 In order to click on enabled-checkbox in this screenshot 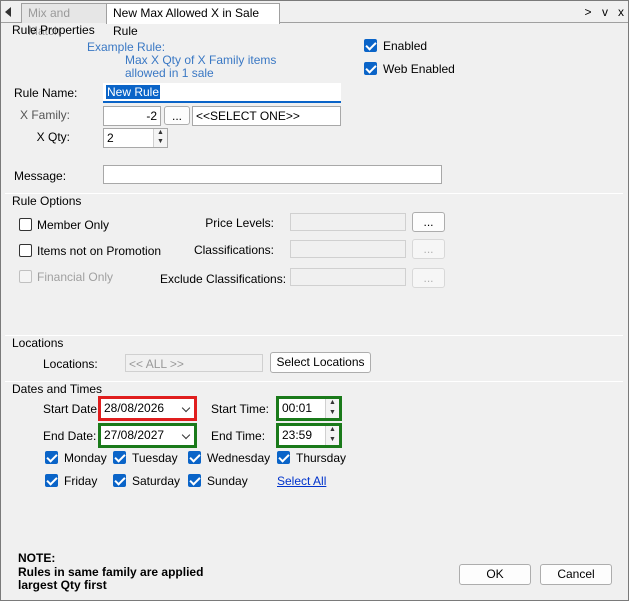, I will do `click(370, 45)`.